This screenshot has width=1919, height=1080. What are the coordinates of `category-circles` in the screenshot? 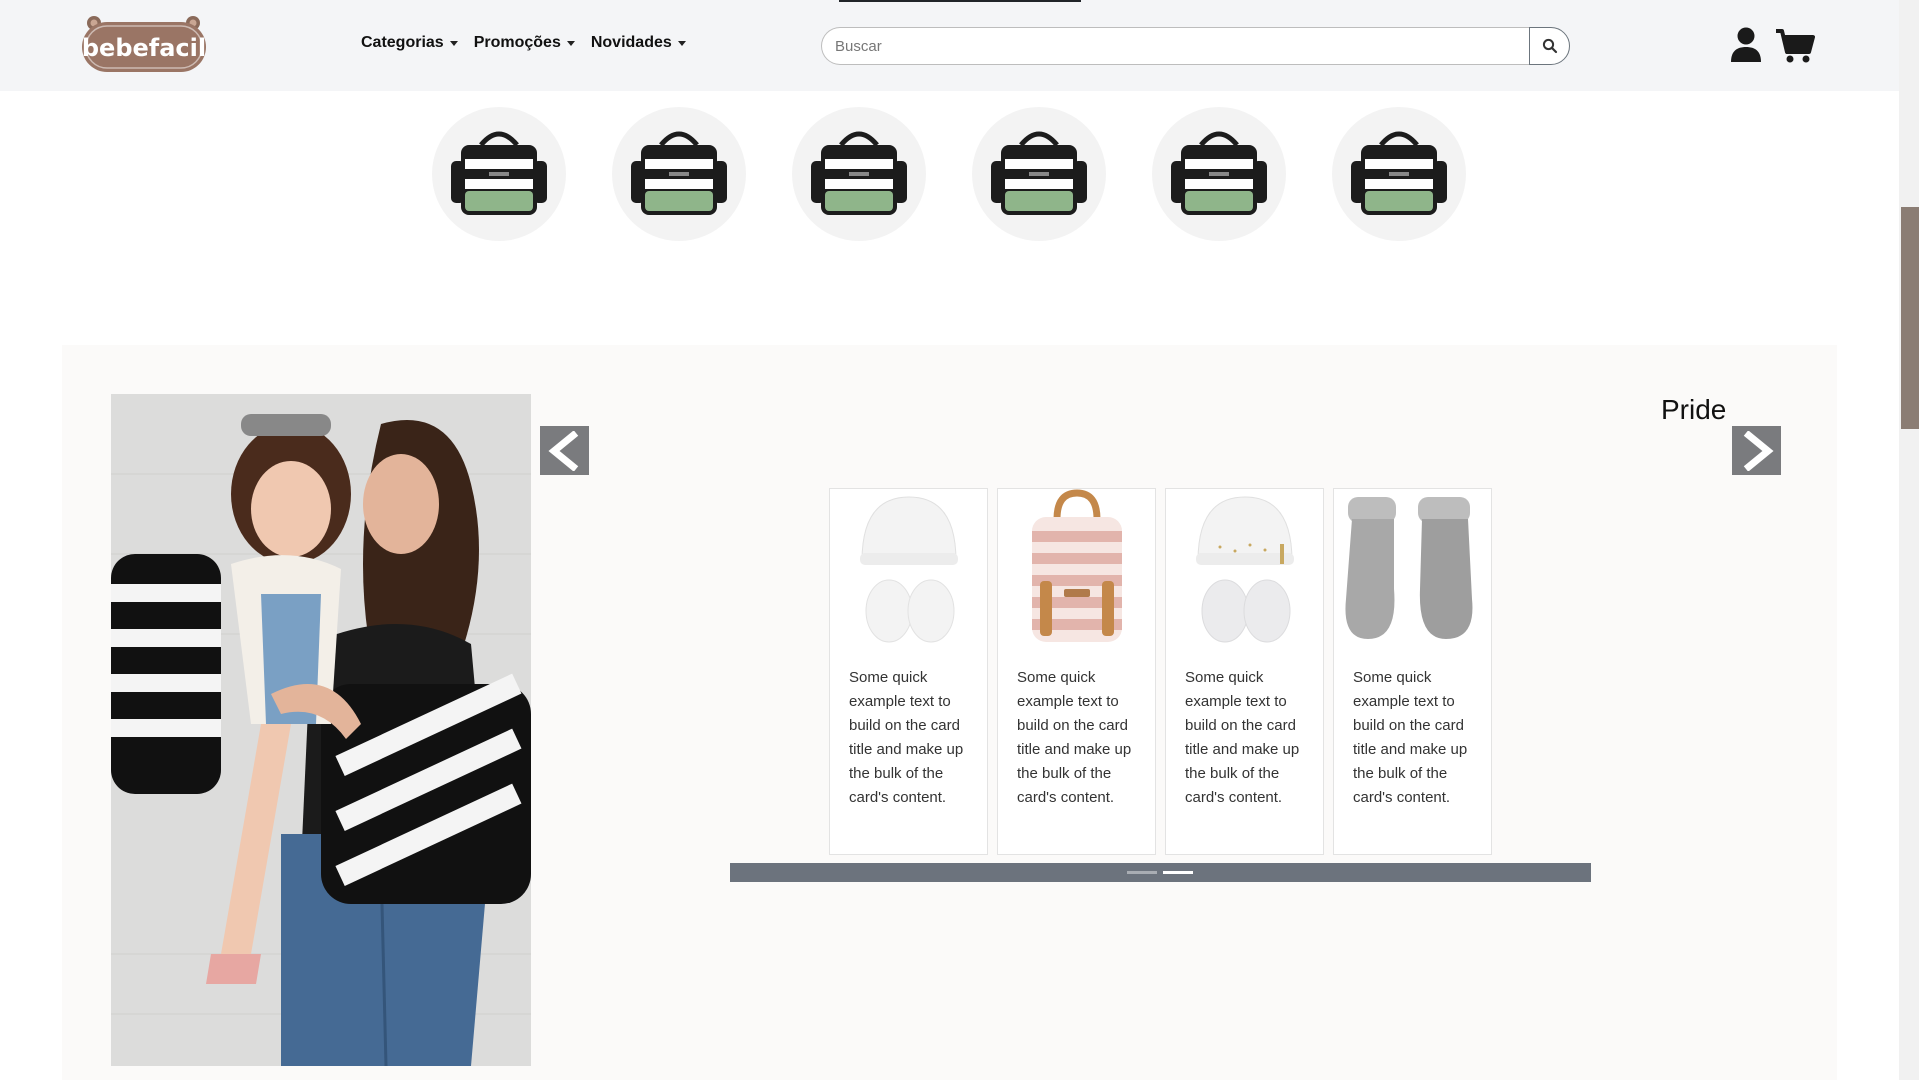 It's located at (949, 174).